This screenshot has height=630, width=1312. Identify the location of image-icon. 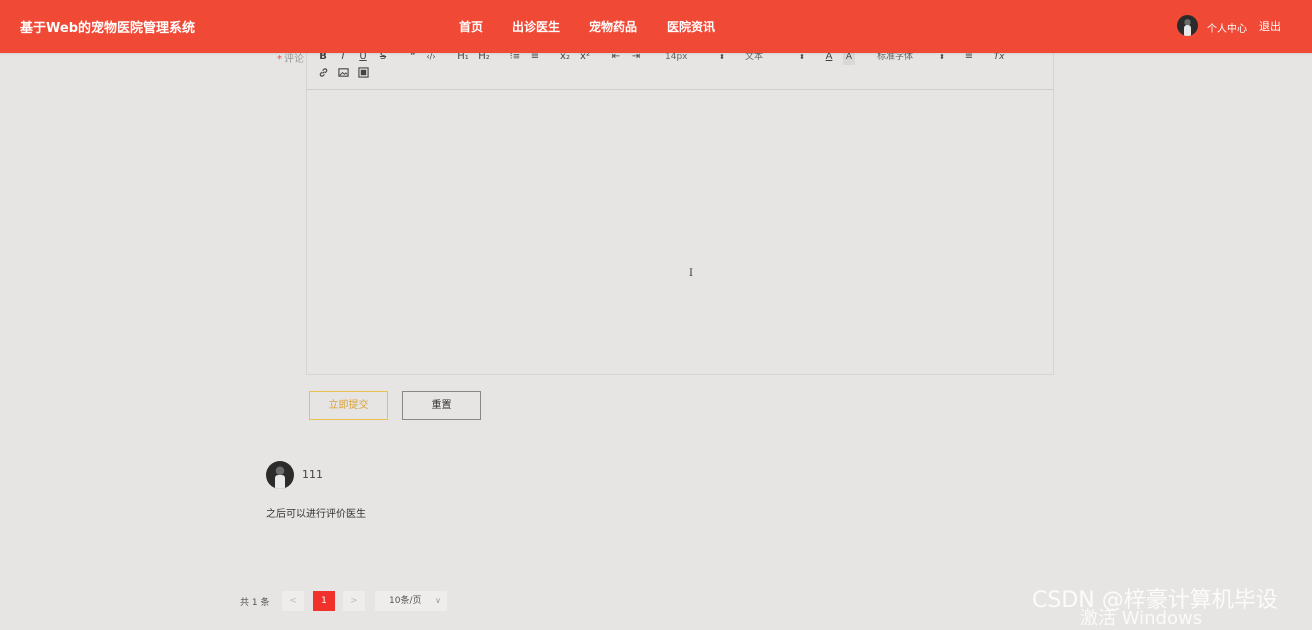
(343, 75).